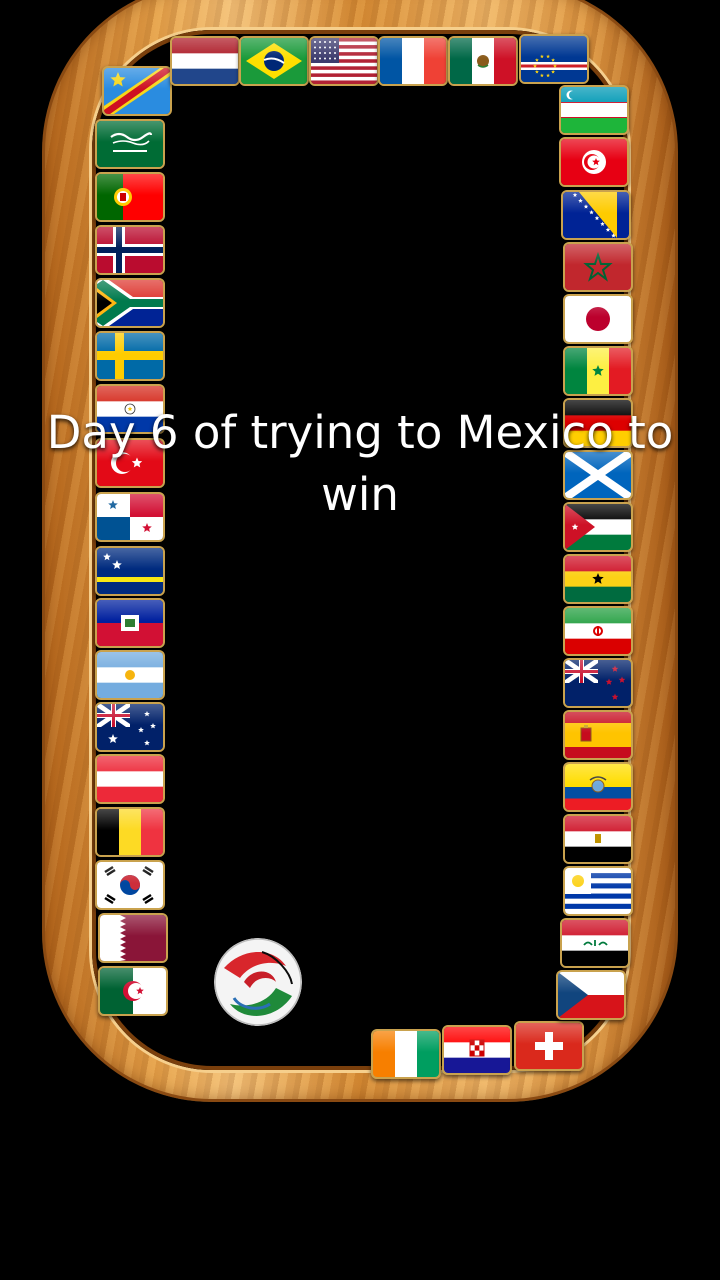  Describe the element at coordinates (549, 1046) in the screenshot. I see `flag-switzerland-icon` at that location.